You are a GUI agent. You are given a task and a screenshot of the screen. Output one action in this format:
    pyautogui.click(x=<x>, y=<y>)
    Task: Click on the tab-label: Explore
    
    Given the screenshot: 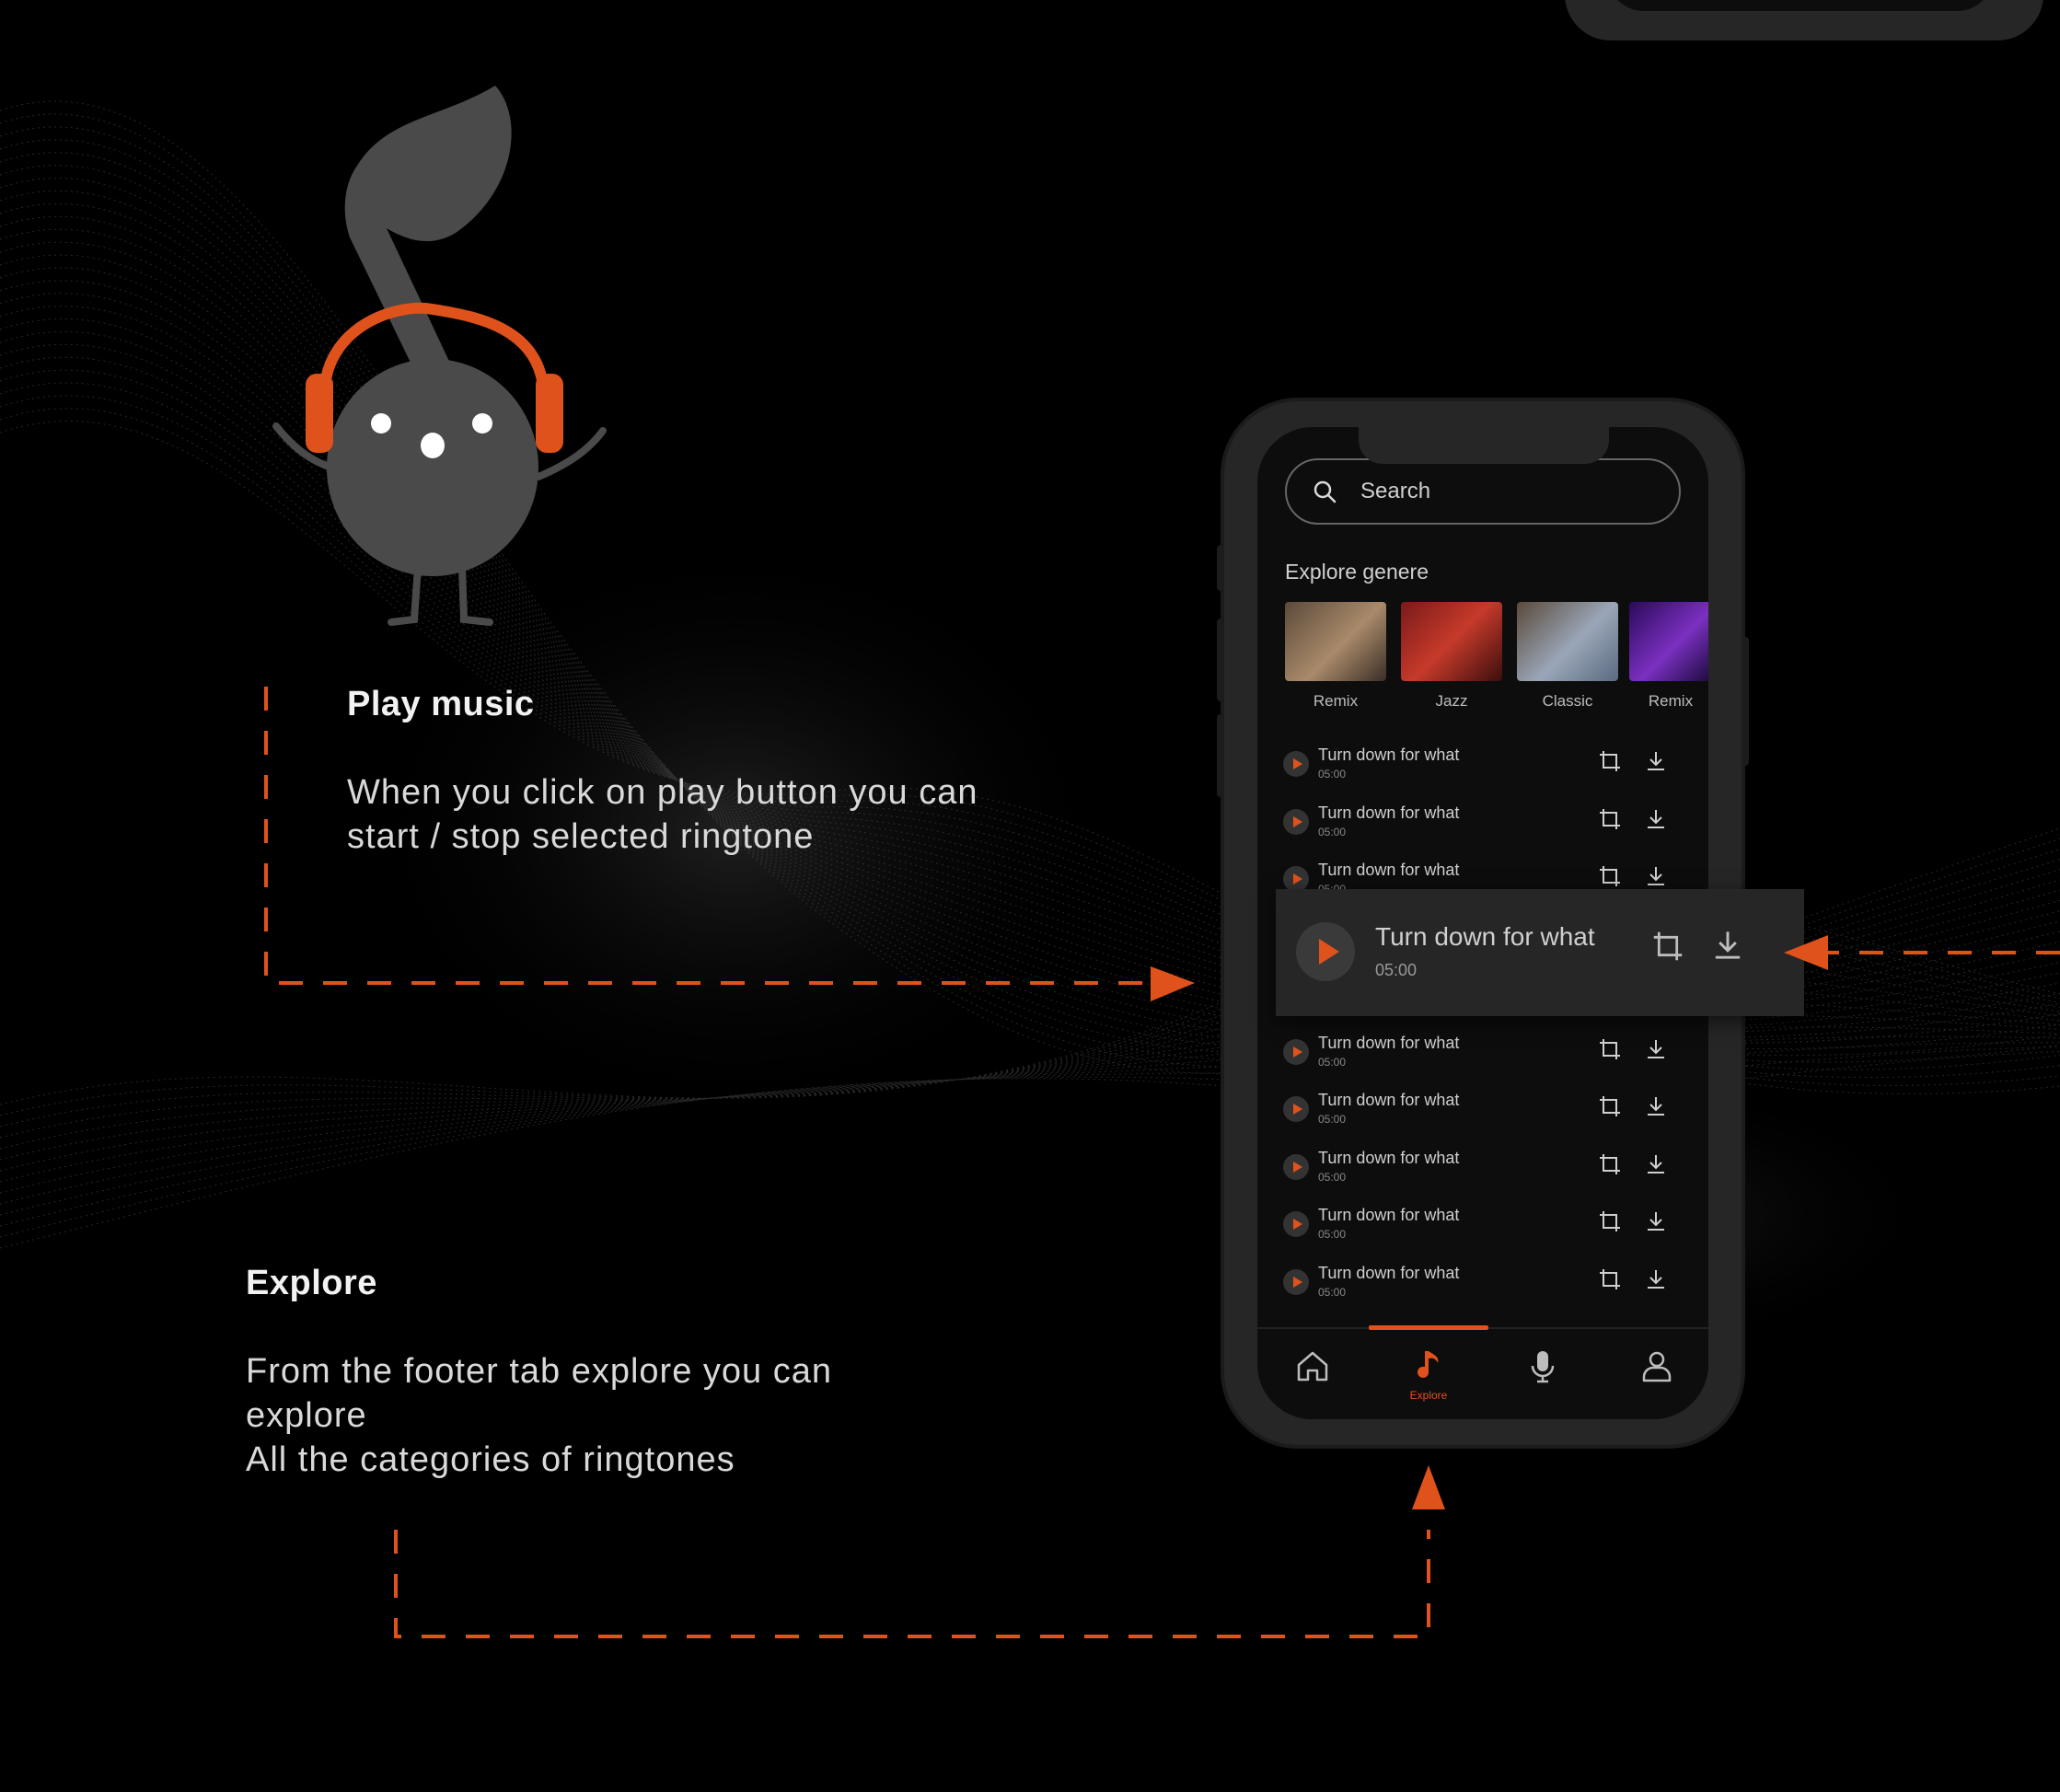 What is the action you would take?
    pyautogui.click(x=1428, y=1395)
    